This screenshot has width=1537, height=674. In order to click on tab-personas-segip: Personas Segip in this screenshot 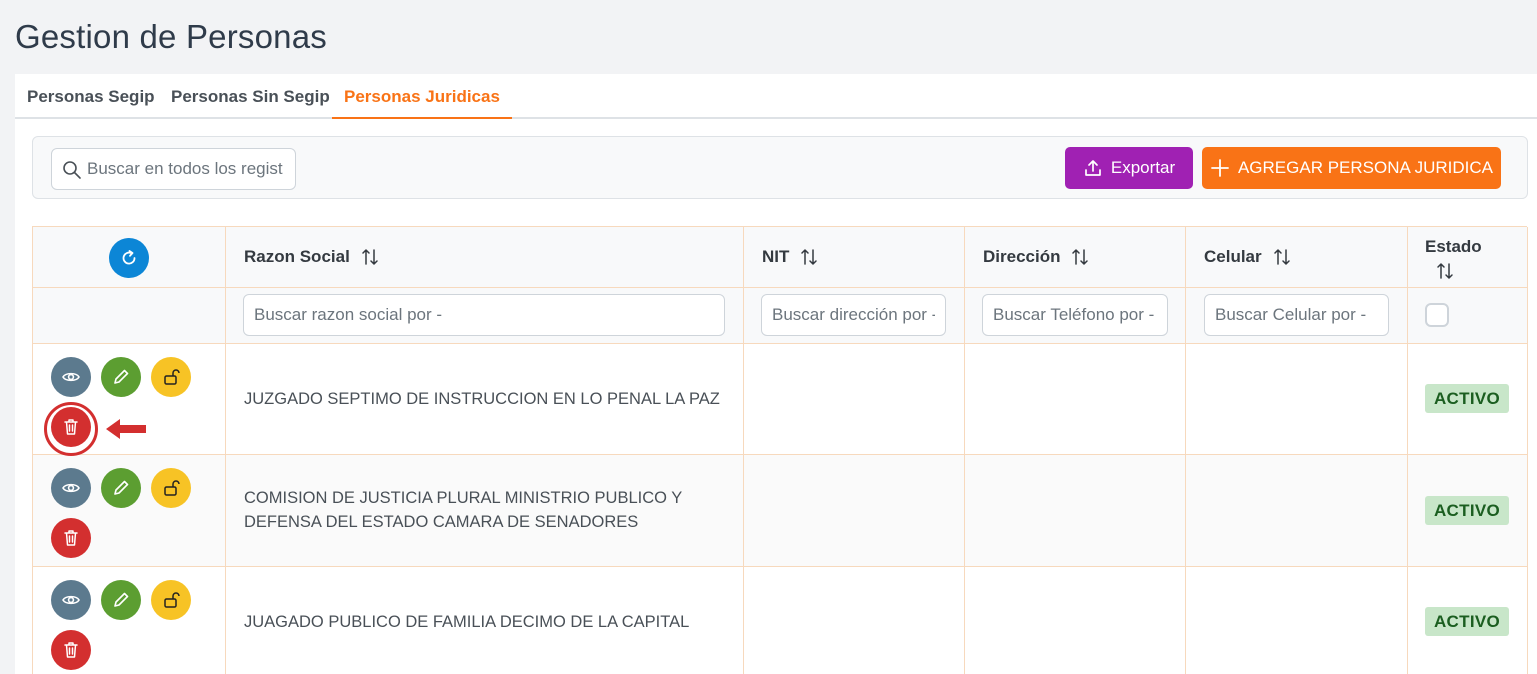, I will do `click(91, 96)`.